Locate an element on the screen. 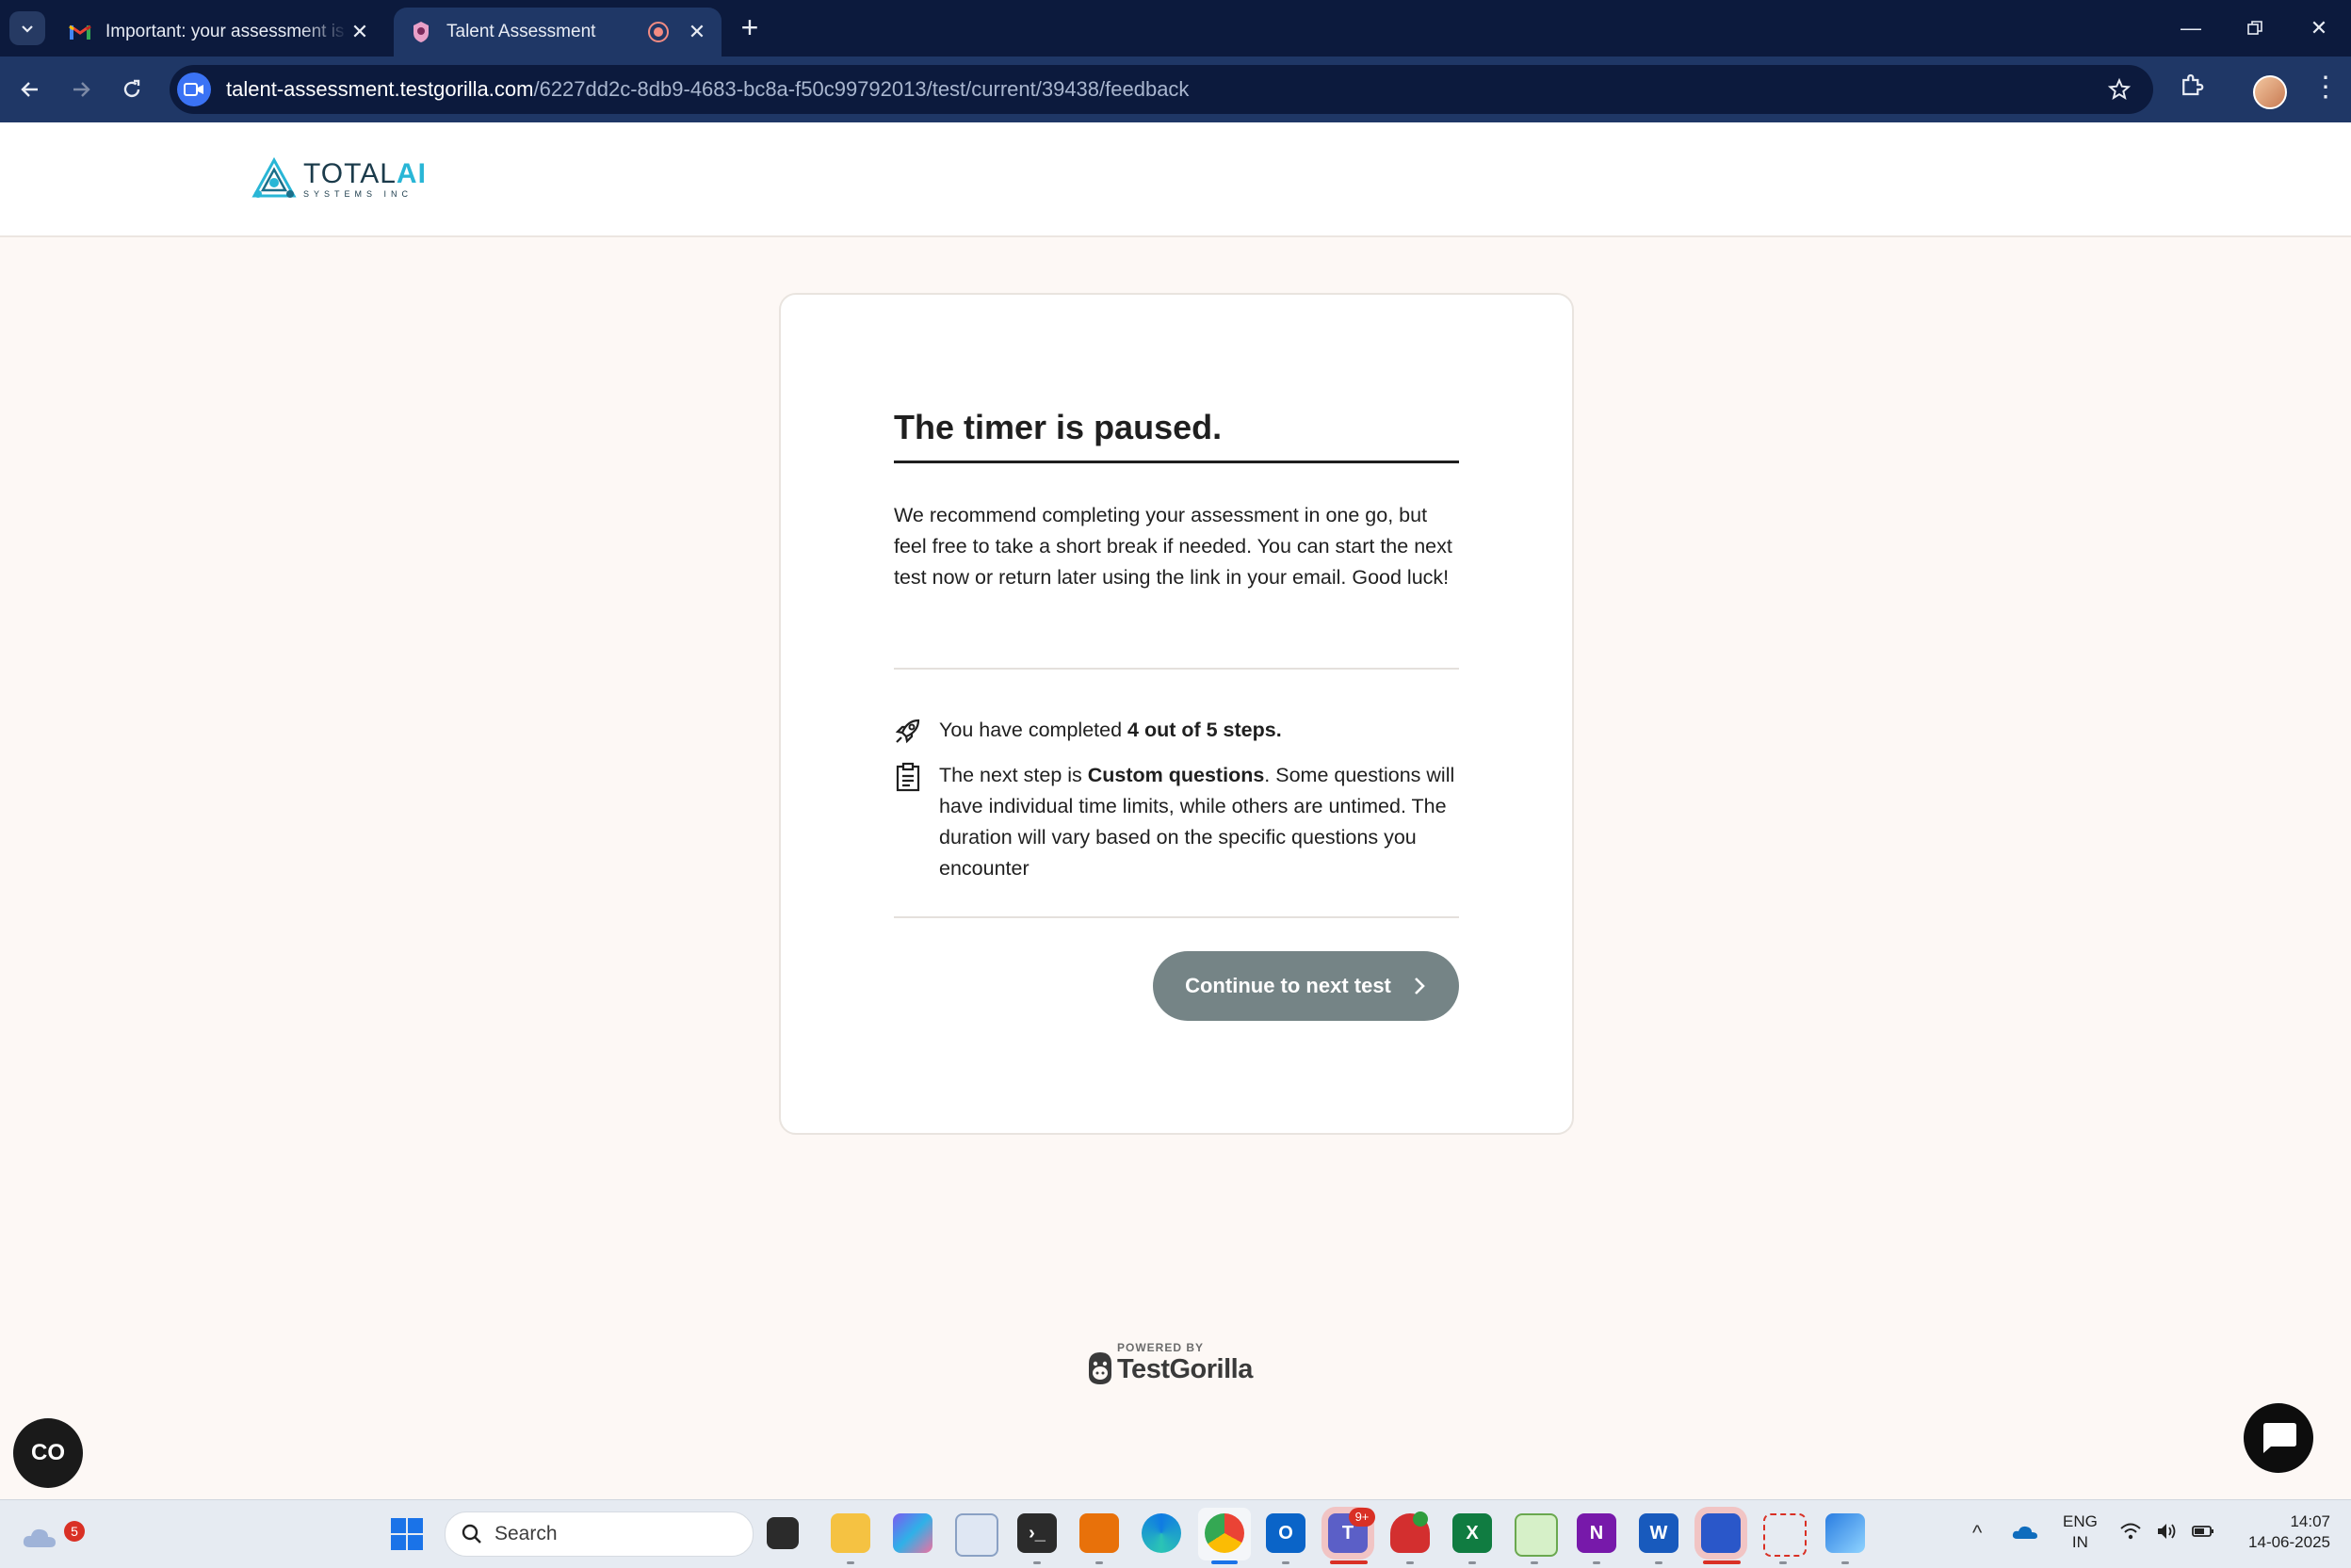  gmail-icon is located at coordinates (80, 32).